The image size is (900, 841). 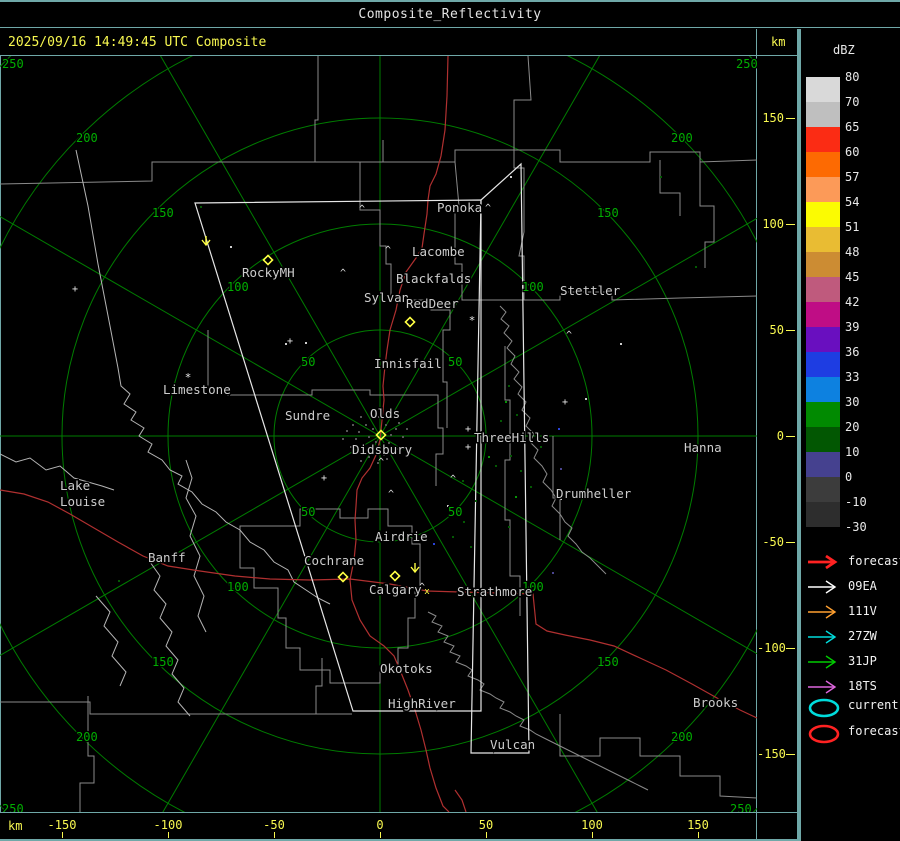 I want to click on legend-row: current, so click(x=850, y=709).